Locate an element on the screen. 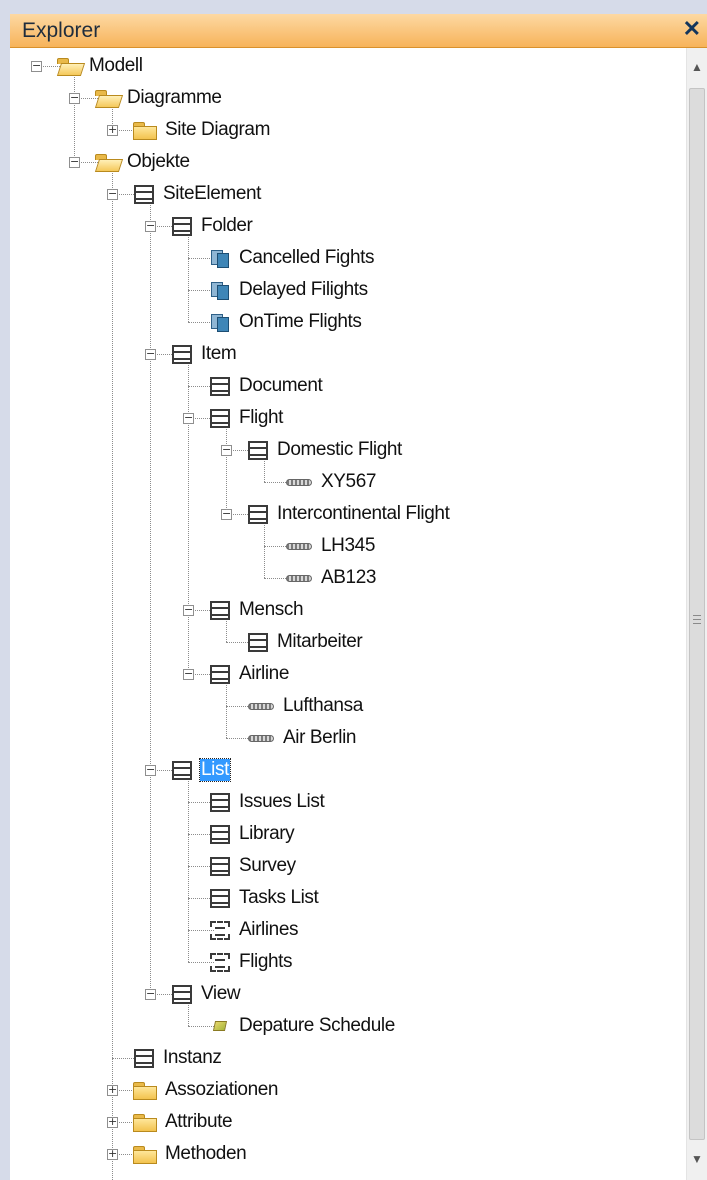 The height and width of the screenshot is (1180, 707). tree-item-label: Methoden is located at coordinates (206, 1153).